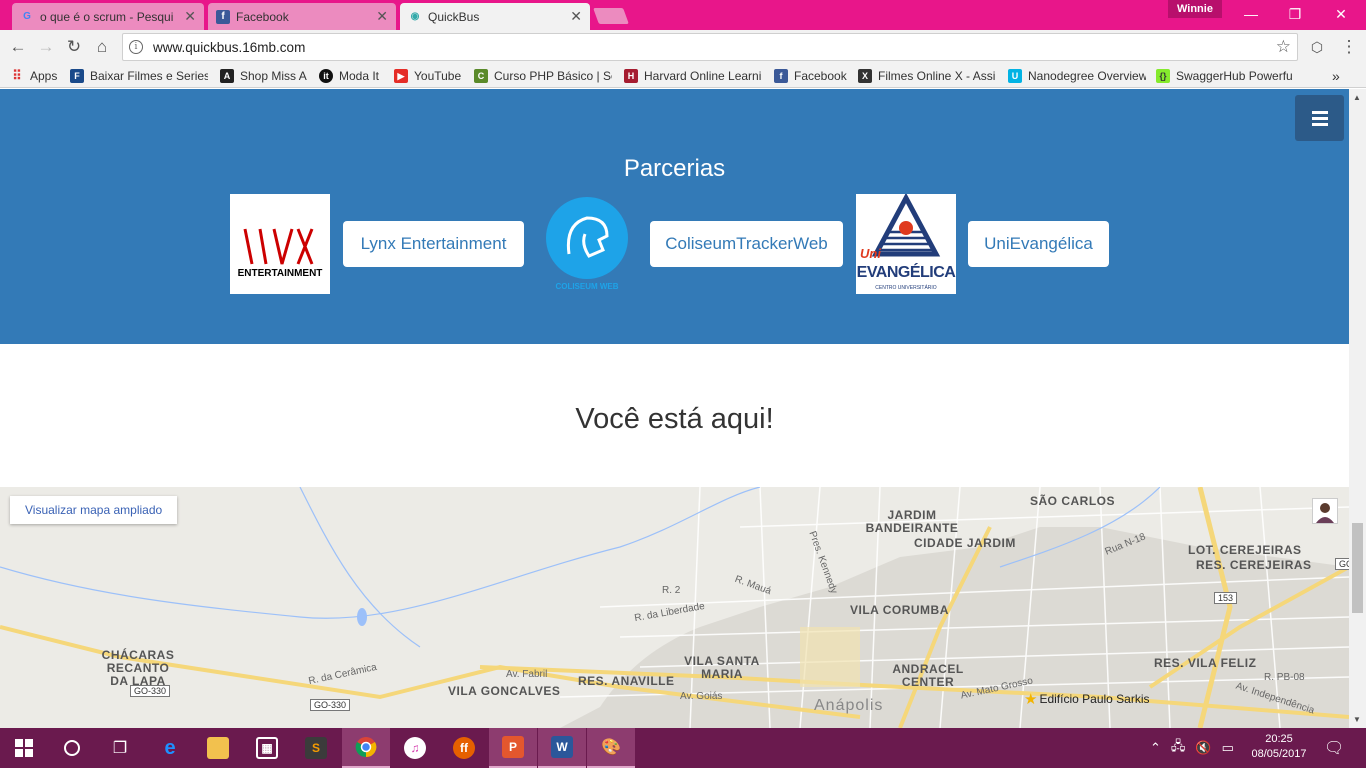  What do you see at coordinates (102, 47) in the screenshot?
I see `home-icon: ⌂` at bounding box center [102, 47].